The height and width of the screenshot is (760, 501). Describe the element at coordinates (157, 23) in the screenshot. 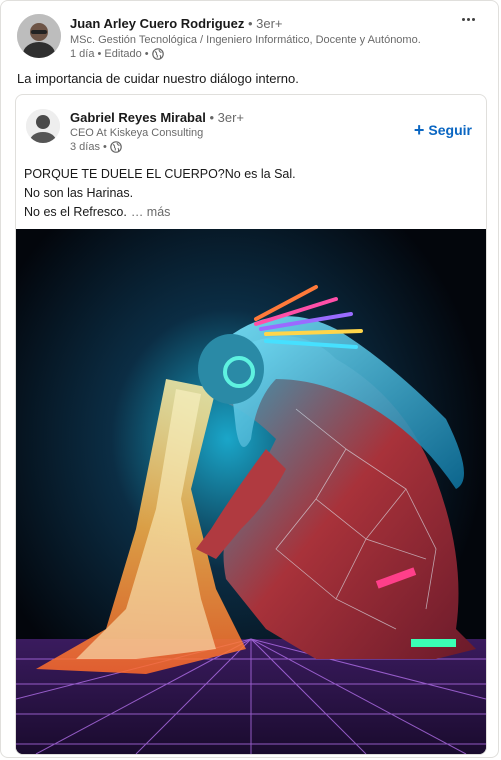

I see `author-name-text: Juan Arley Cuero Rodriguez` at that location.